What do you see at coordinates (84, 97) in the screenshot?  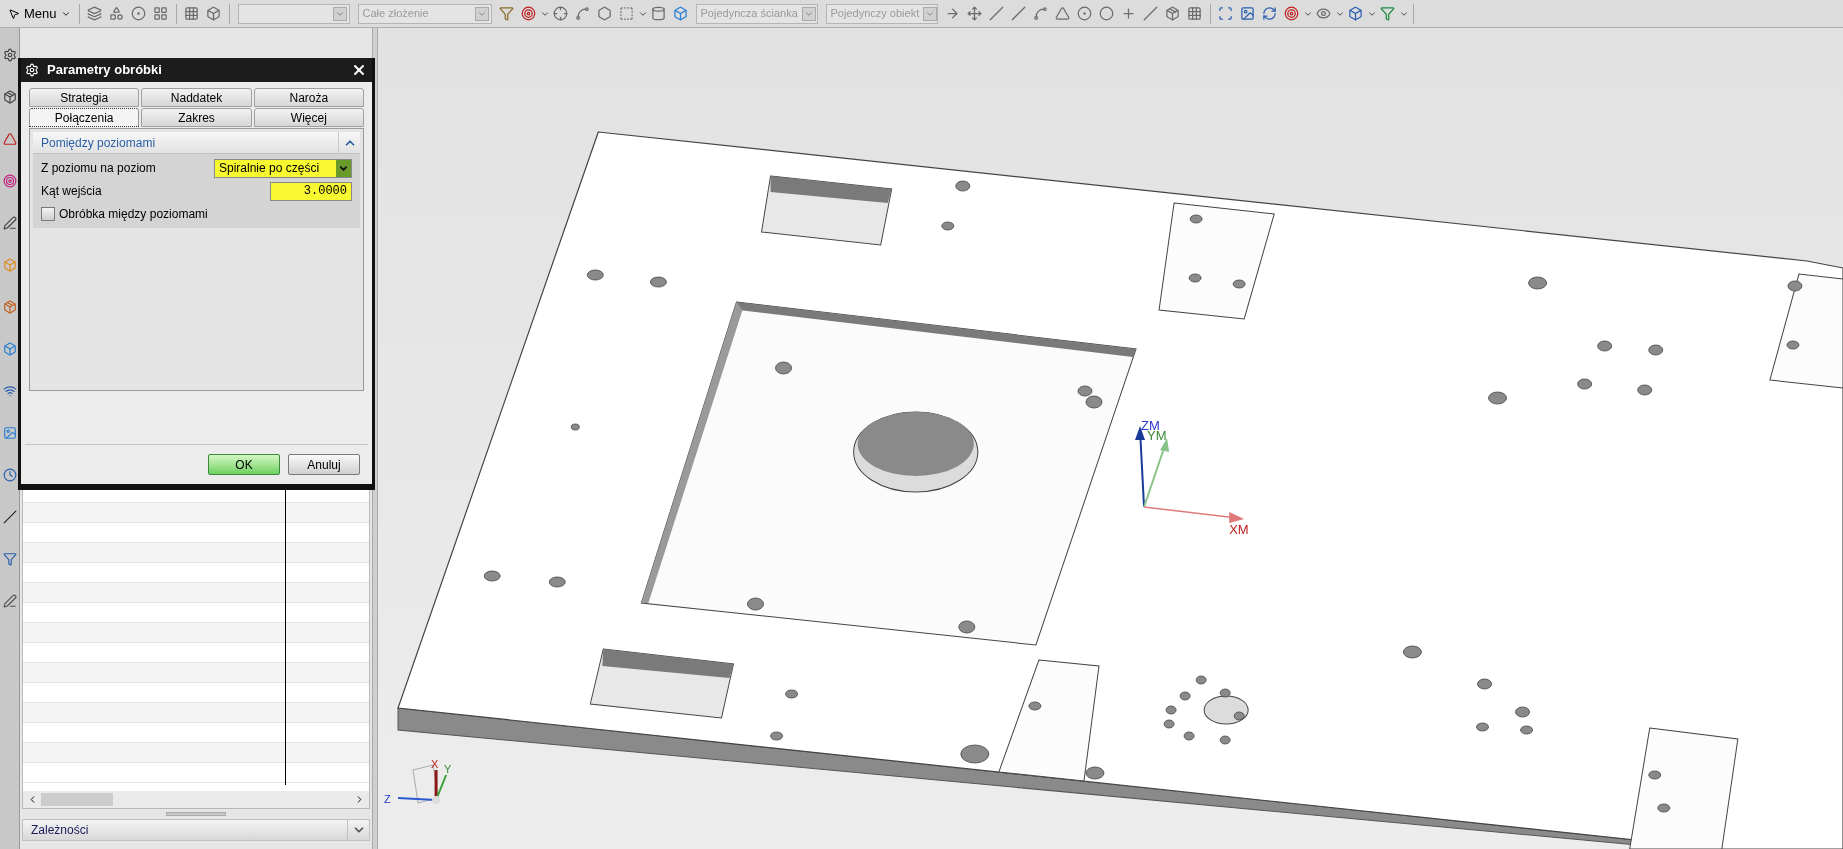 I see `tab: Strategia` at bounding box center [84, 97].